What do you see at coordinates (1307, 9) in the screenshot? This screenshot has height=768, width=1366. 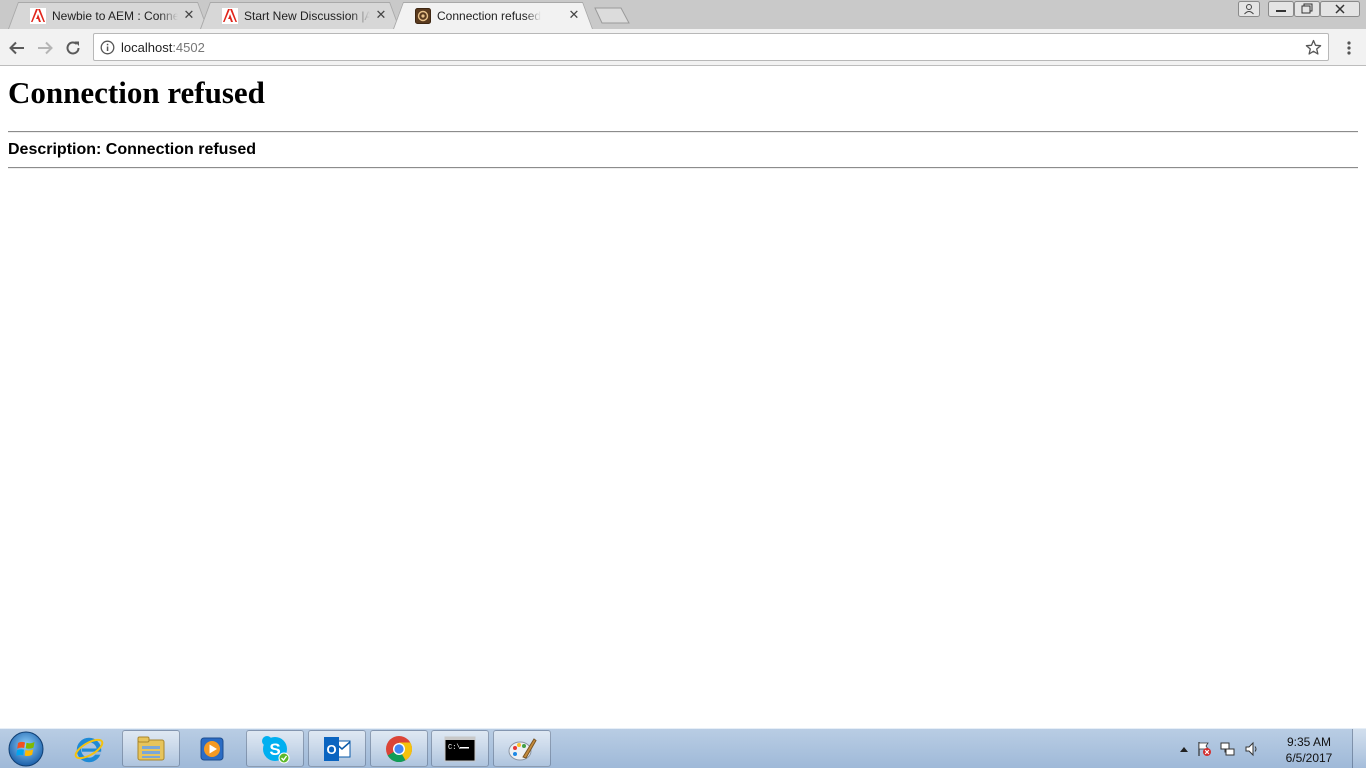 I see `restore-button` at bounding box center [1307, 9].